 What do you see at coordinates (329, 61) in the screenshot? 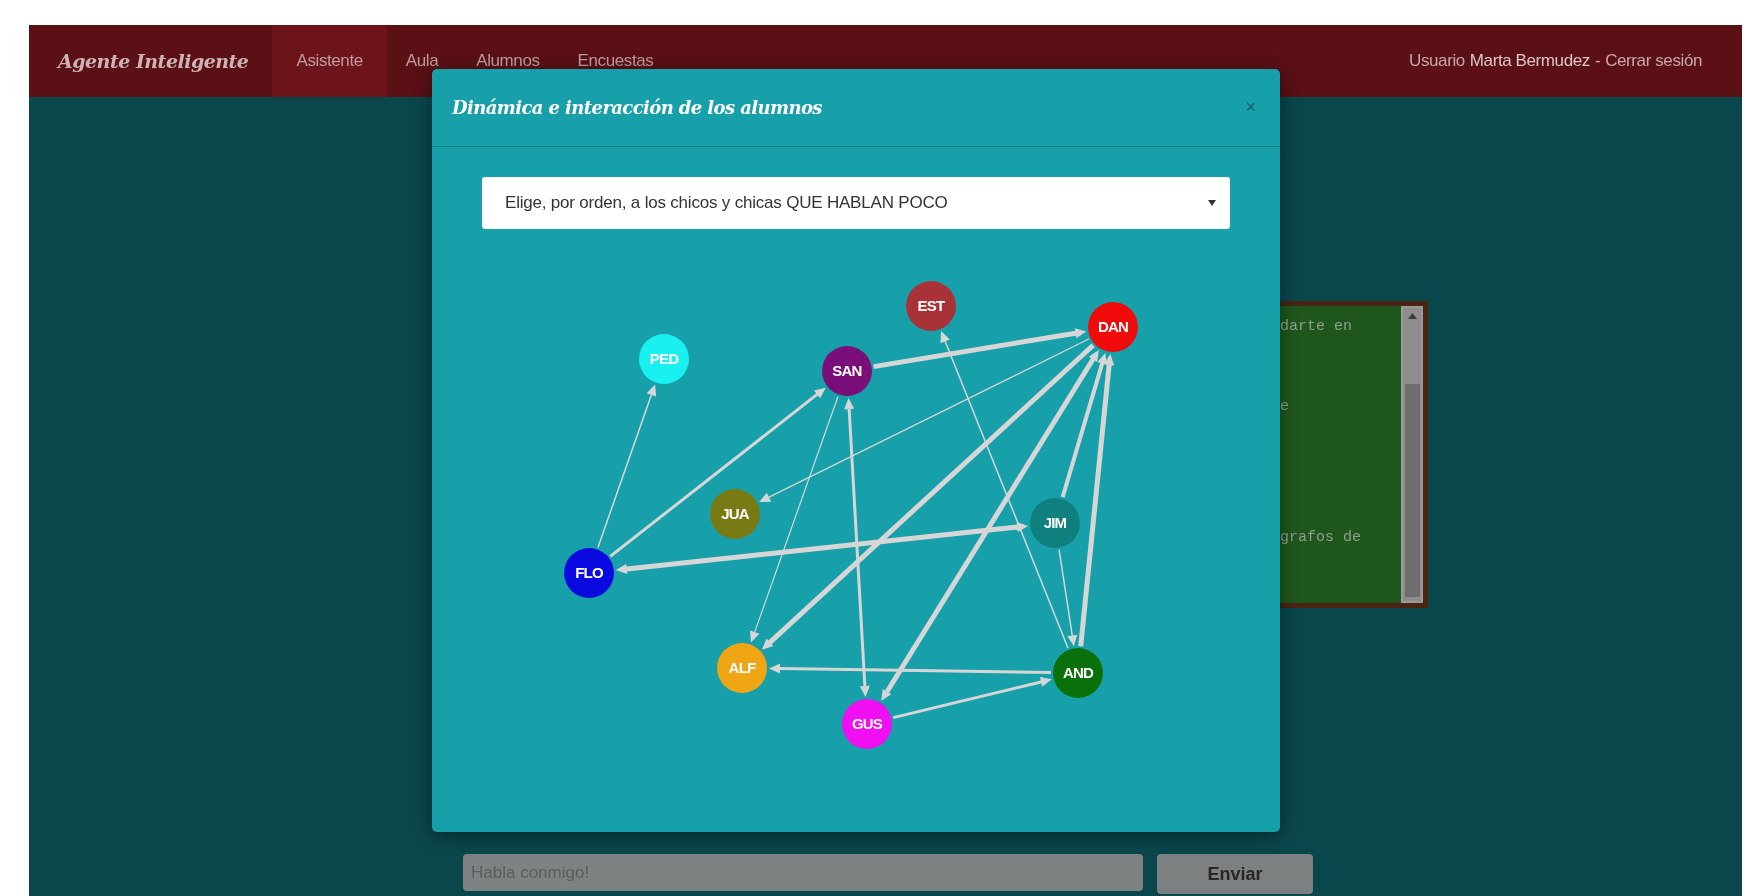
I see `nav-link: Asistente` at bounding box center [329, 61].